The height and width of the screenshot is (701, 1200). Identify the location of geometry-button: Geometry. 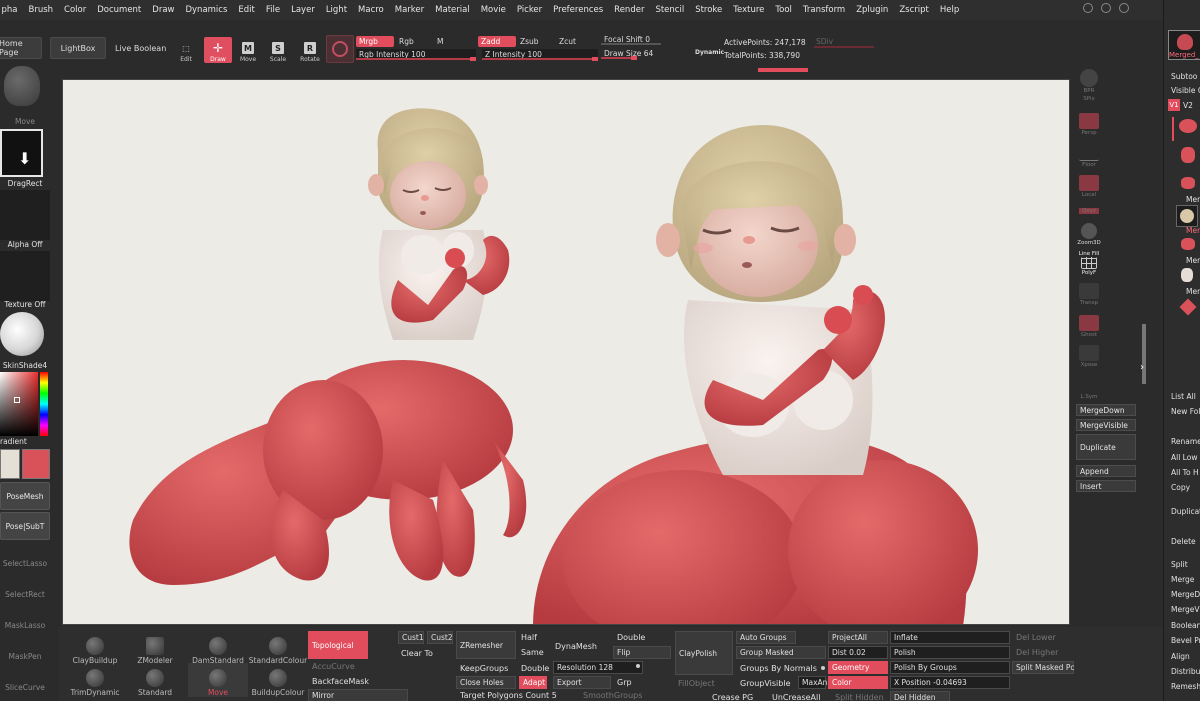
(858, 667).